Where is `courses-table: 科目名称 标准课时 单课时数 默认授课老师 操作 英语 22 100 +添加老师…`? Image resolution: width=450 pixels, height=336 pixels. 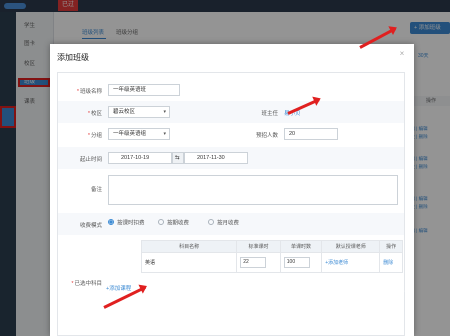
courses-table: 科目名称 标准课时 单课时数 默认授课老师 操作 英语 22 100 +添加老师… is located at coordinates (271, 256).